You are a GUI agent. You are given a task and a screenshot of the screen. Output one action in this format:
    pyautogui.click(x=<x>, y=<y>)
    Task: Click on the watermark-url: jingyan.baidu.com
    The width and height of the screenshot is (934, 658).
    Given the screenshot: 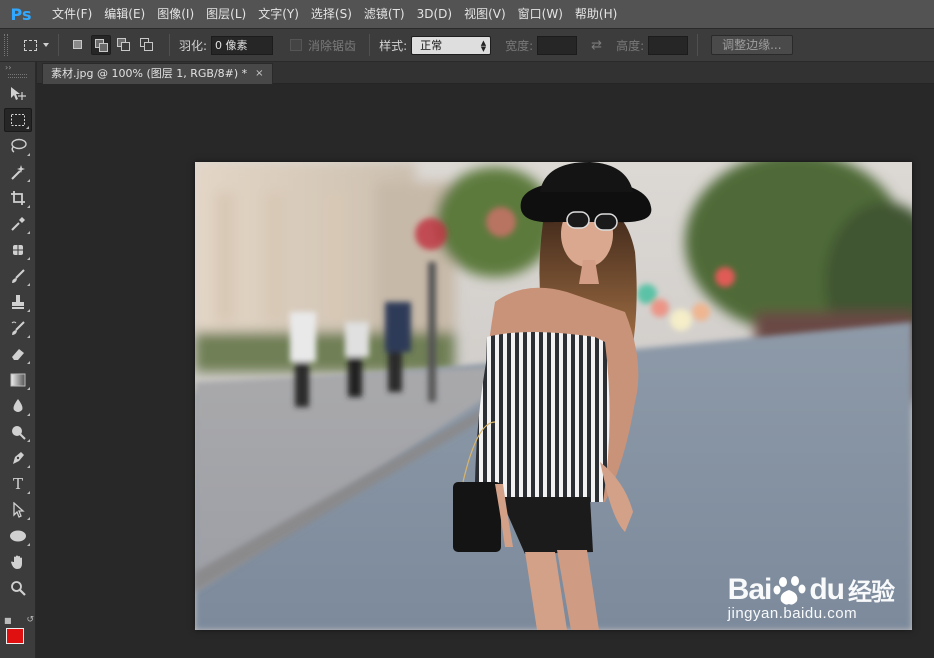 What is the action you would take?
    pyautogui.click(x=792, y=613)
    